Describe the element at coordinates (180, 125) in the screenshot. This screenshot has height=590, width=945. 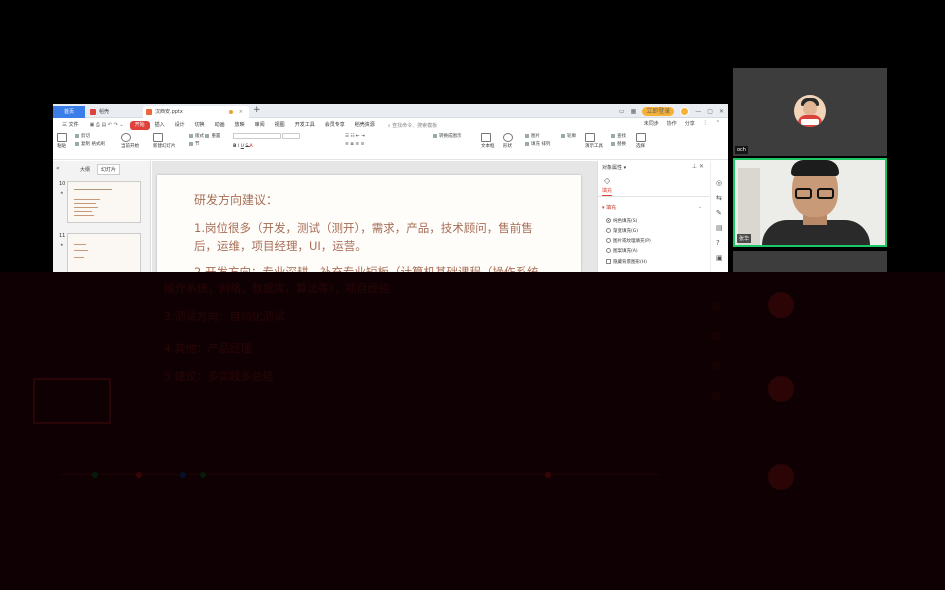
I see `menu-design: 设计` at that location.